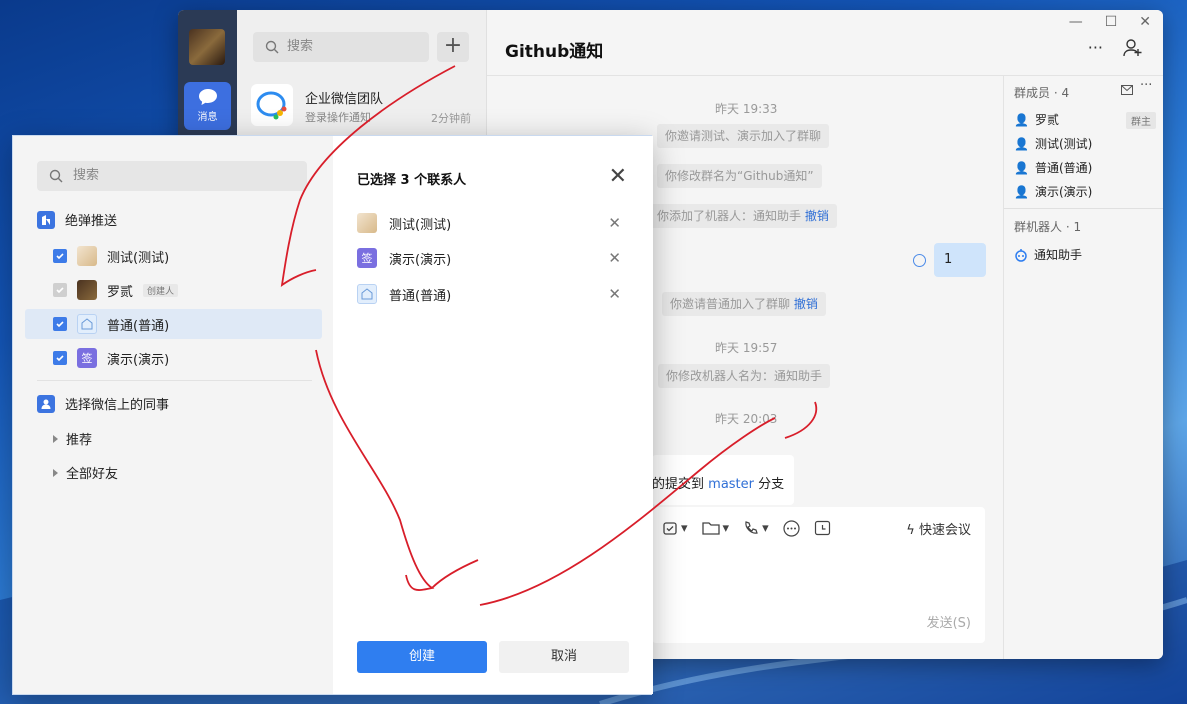 The image size is (1187, 704). Describe the element at coordinates (1076, 22) in the screenshot. I see `minimize-icon: —` at that location.